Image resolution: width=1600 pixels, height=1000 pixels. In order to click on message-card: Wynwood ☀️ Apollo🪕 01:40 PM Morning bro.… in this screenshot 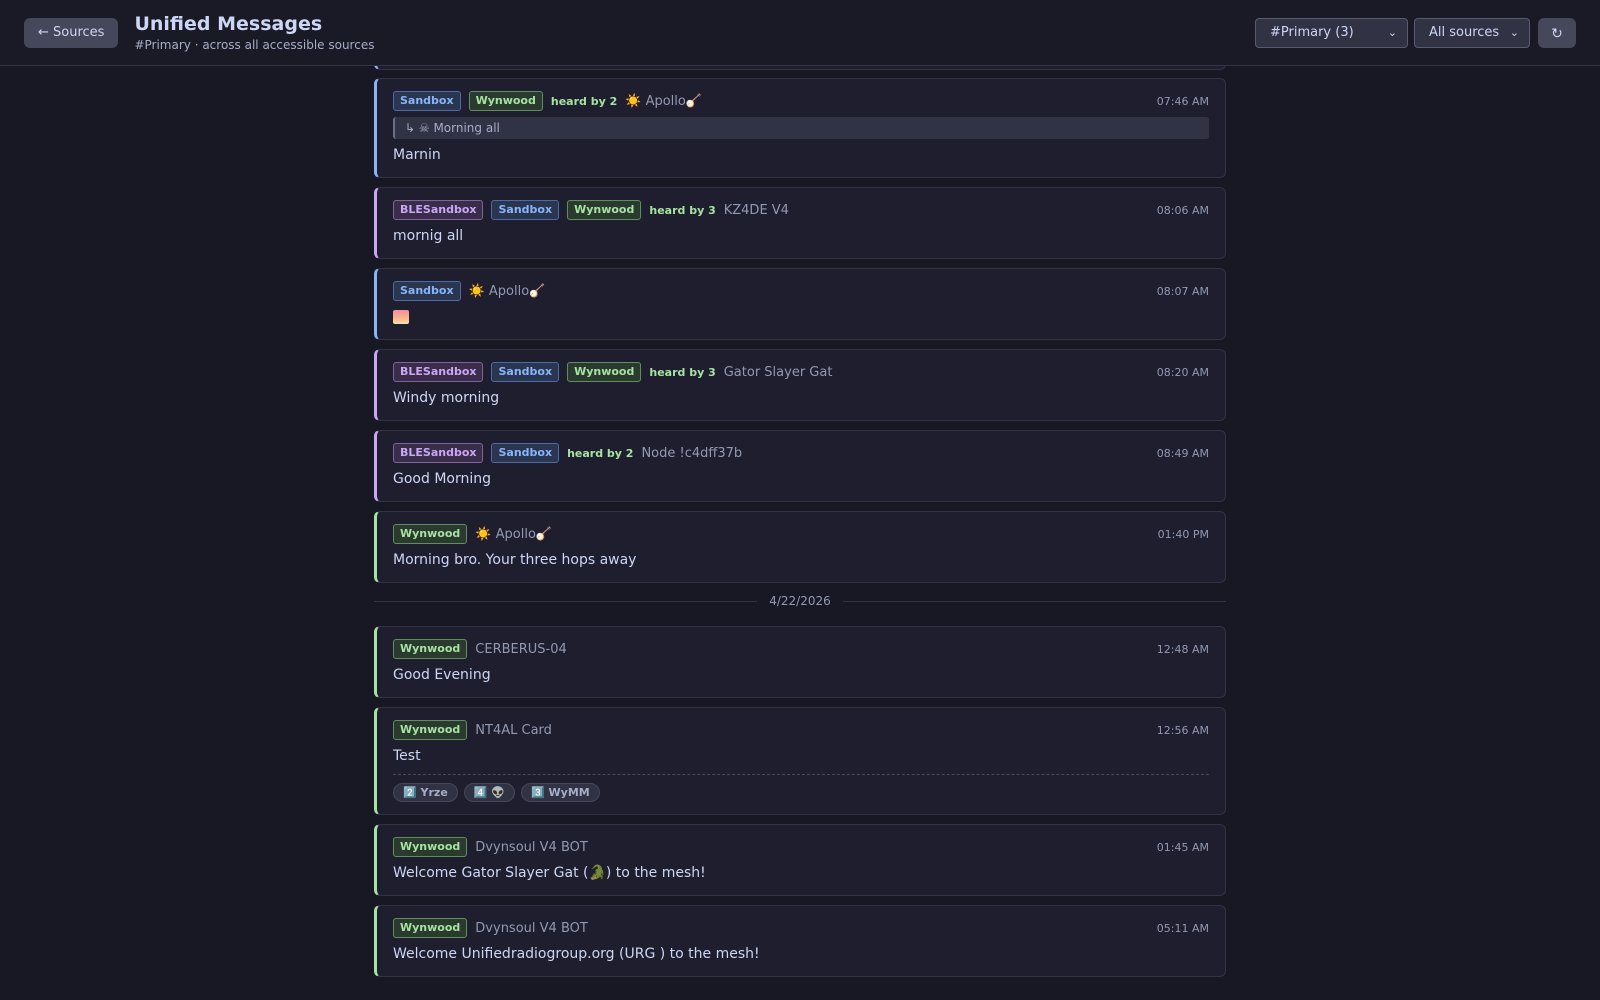, I will do `click(800, 547)`.